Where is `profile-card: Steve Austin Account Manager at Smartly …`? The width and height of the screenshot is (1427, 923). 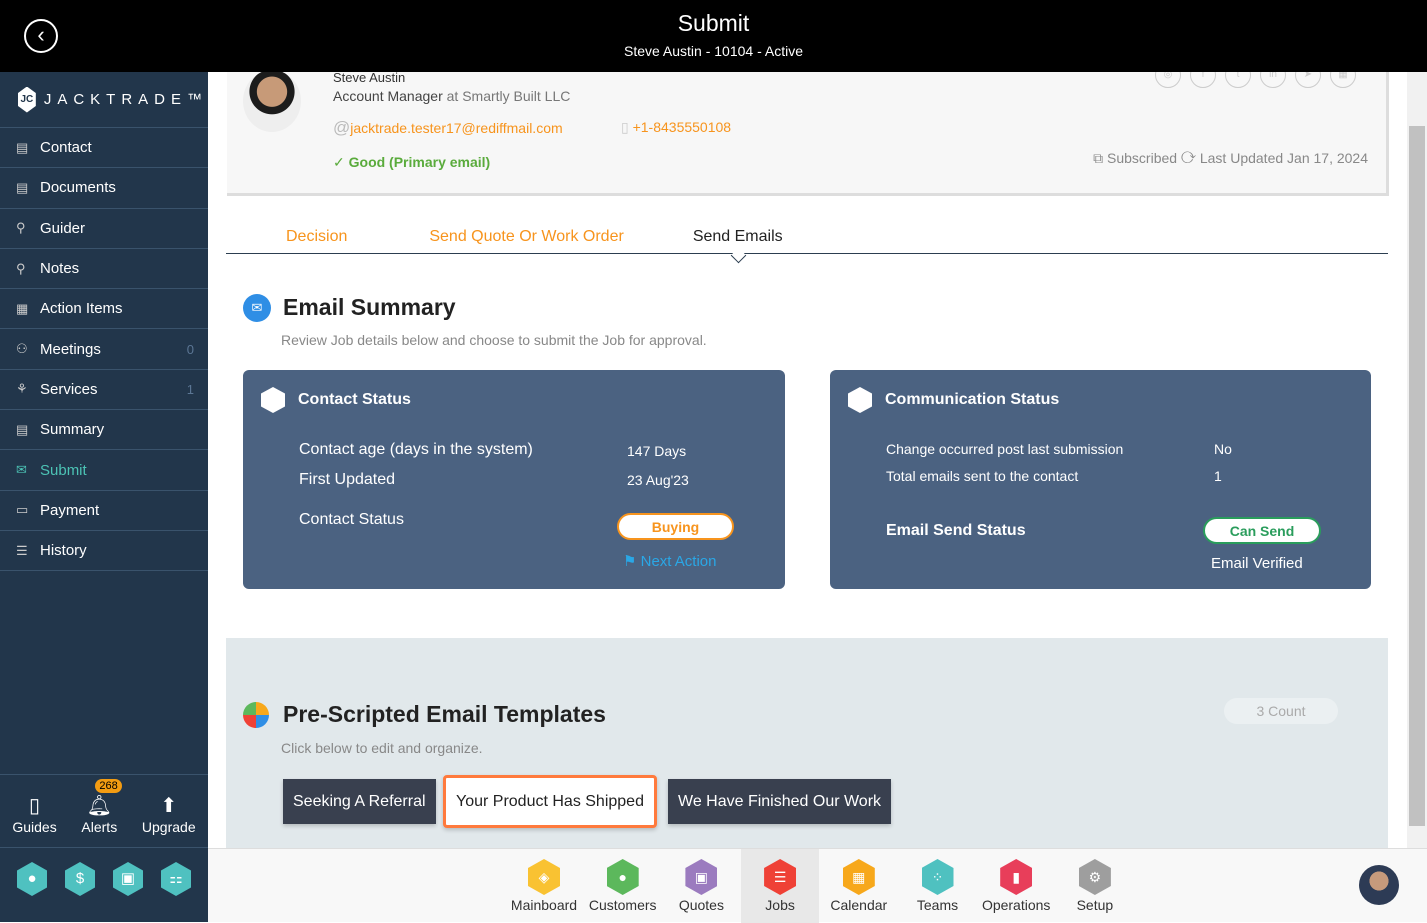 profile-card: Steve Austin Account Manager at Smartly … is located at coordinates (808, 134).